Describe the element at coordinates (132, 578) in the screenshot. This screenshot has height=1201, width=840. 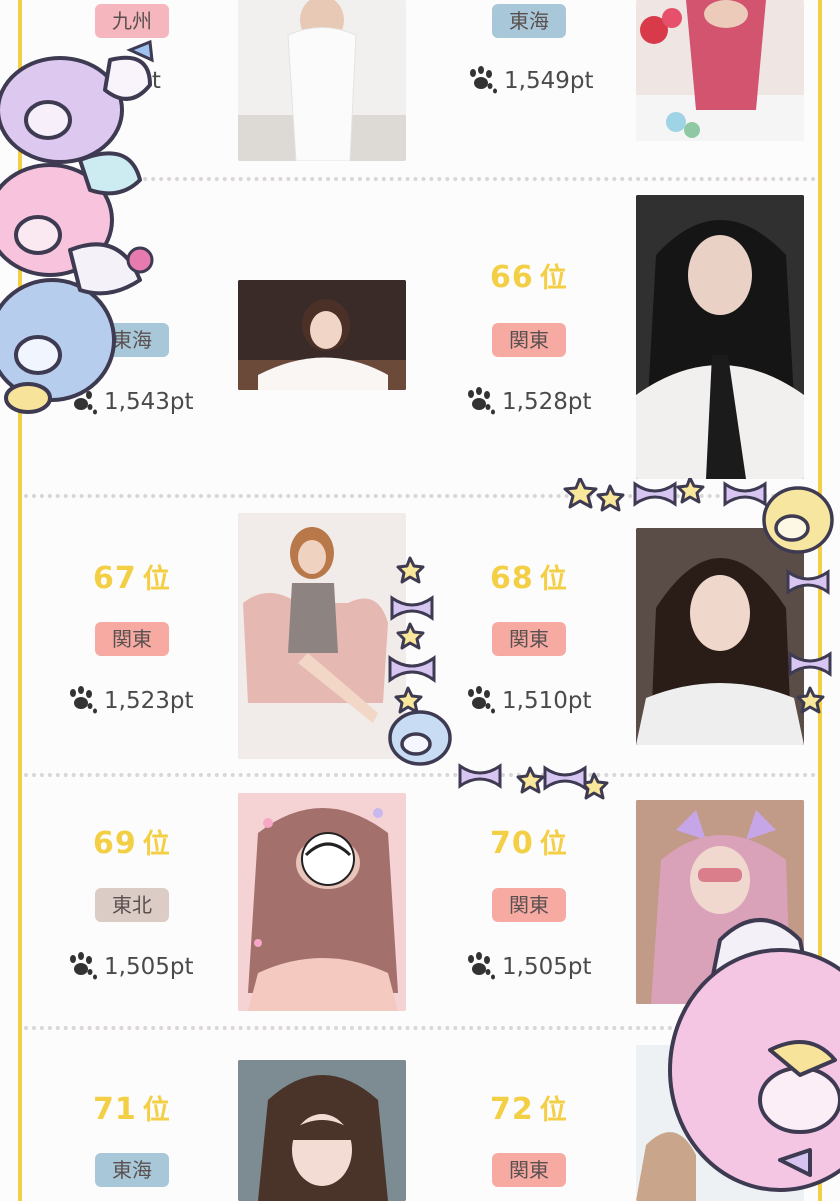
I see `rank-label: 67 位` at that location.